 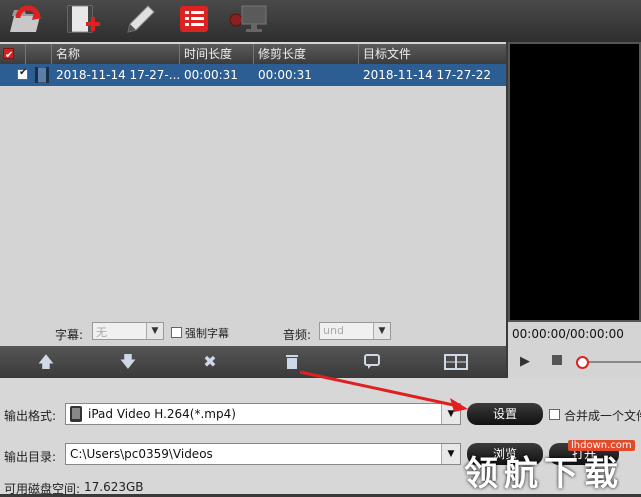 What do you see at coordinates (355, 331) in the screenshot?
I see `audio-select: und ▼` at bounding box center [355, 331].